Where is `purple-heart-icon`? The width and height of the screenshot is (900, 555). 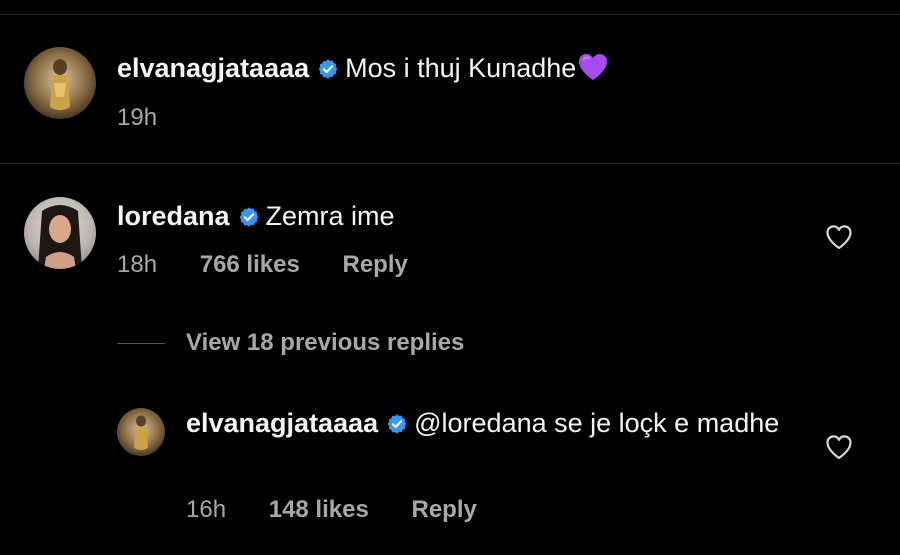 purple-heart-icon is located at coordinates (593, 67).